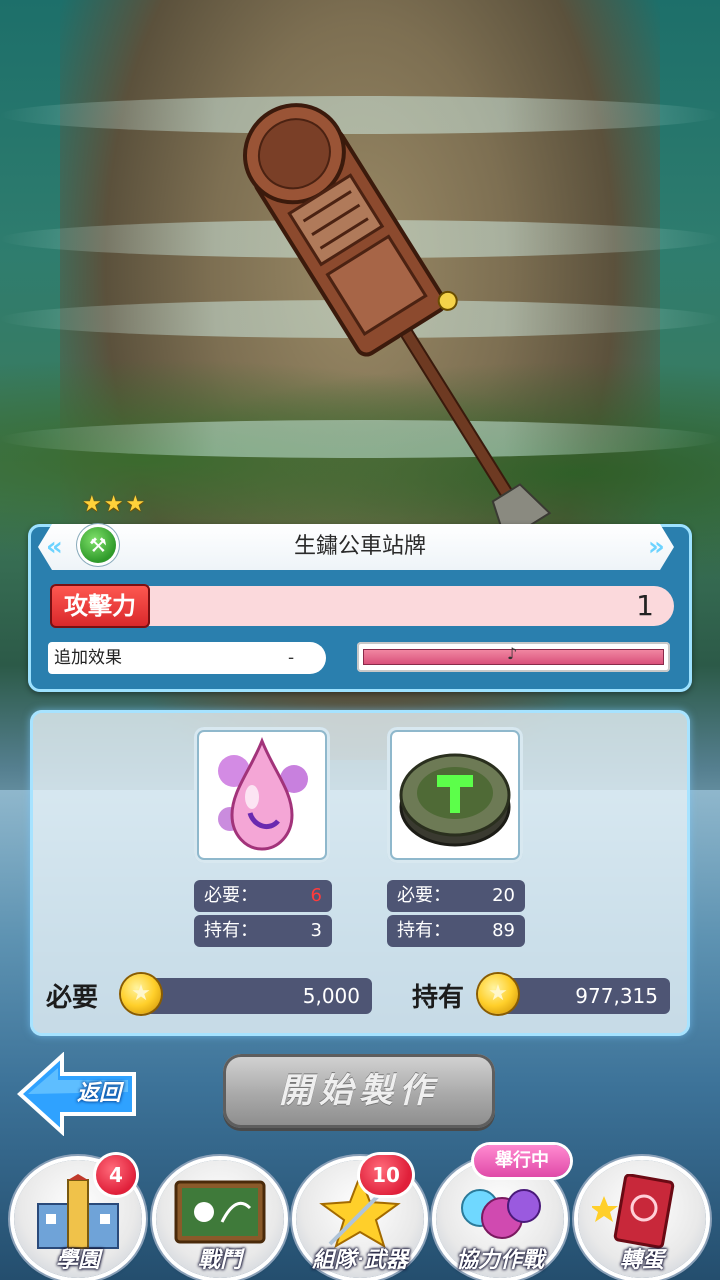 The width and height of the screenshot is (720, 1280). What do you see at coordinates (397, 323) in the screenshot?
I see `bus-stop-sign-icon` at bounding box center [397, 323].